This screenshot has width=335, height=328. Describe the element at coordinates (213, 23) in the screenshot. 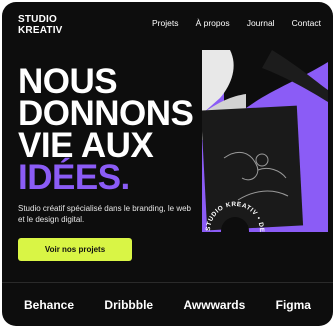

I see `nav-item-a-propos: À propos` at that location.